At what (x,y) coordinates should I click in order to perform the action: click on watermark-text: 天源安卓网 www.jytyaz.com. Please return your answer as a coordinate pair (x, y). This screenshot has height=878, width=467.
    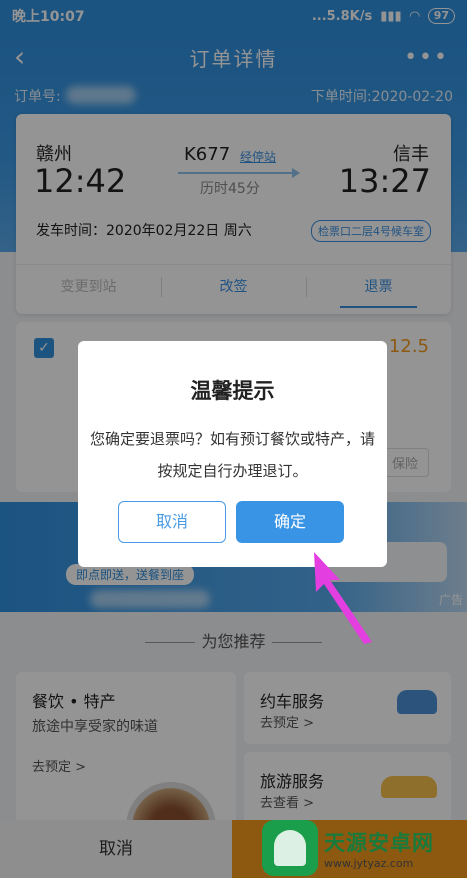
    Looking at the image, I should click on (379, 848).